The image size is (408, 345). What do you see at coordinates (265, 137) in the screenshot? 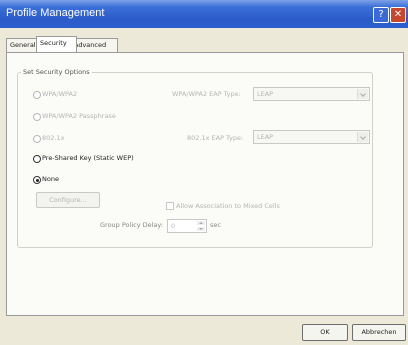
I see `dot1x-eap-type-value: LEAP` at bounding box center [265, 137].